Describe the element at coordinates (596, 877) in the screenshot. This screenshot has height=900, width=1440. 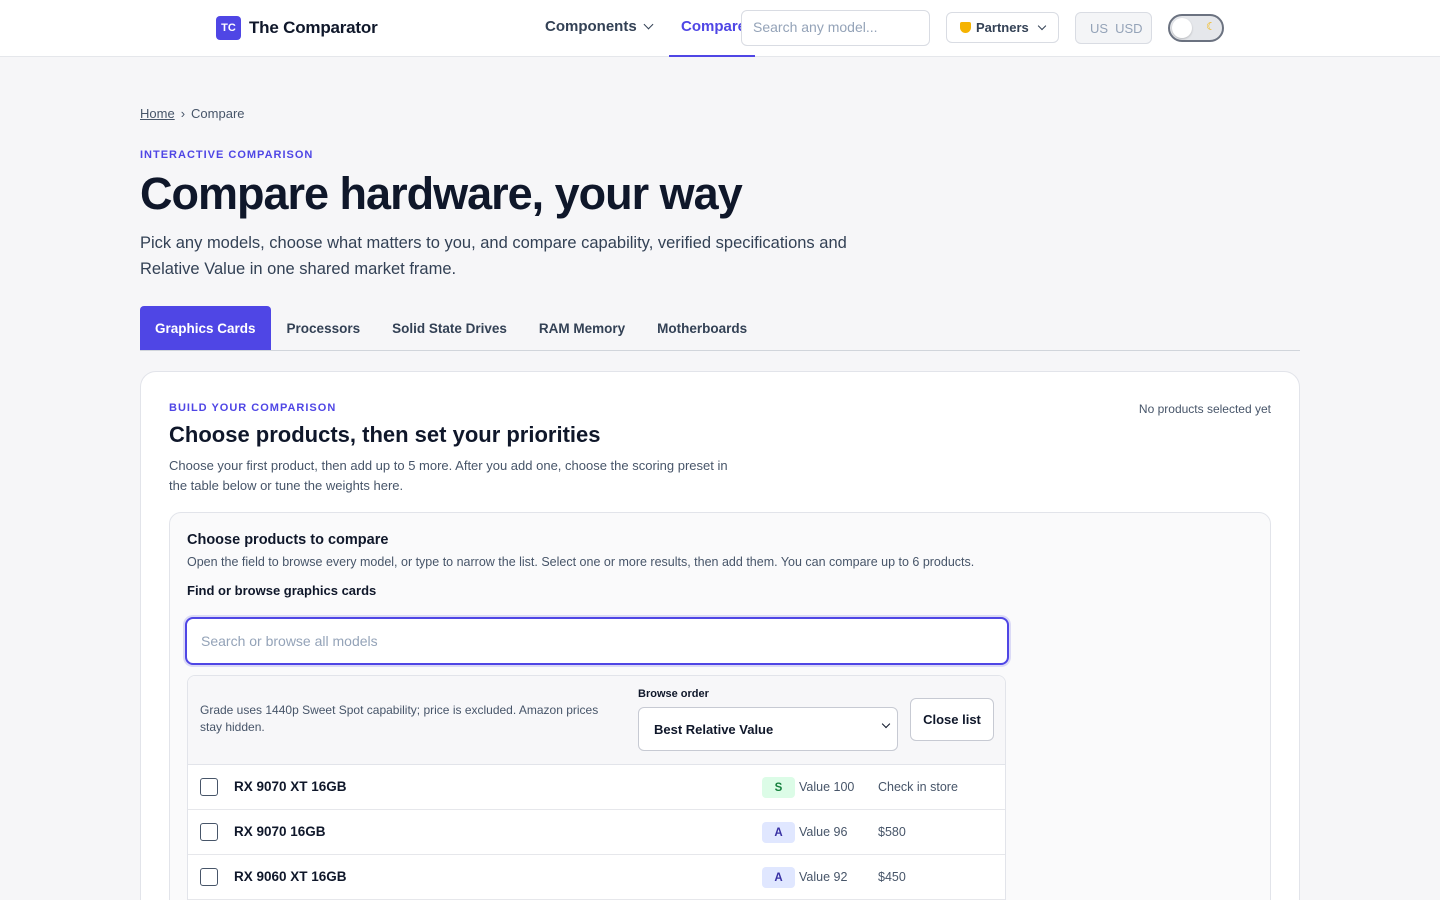
I see `result-row: RX 9060 XT 16GB A Value 92 $450` at that location.